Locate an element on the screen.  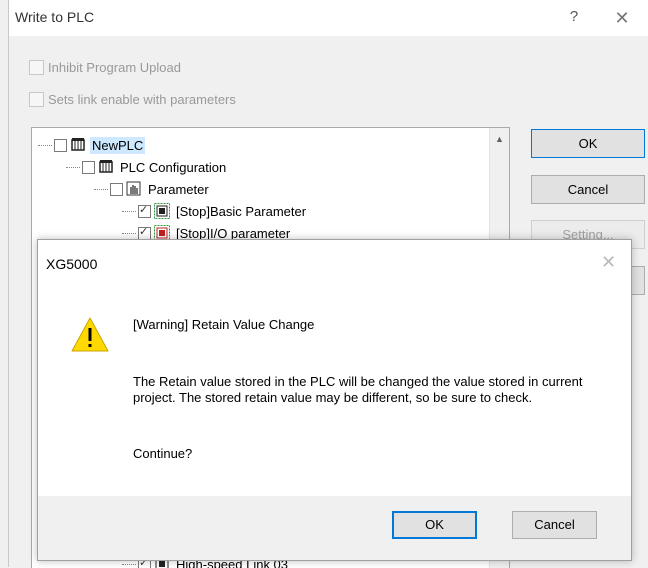
warning-icon is located at coordinates (90, 335).